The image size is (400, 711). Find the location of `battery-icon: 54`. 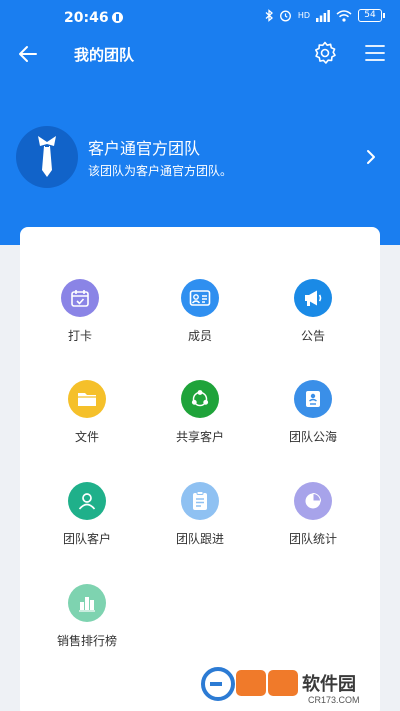

battery-icon: 54 is located at coordinates (371, 15).